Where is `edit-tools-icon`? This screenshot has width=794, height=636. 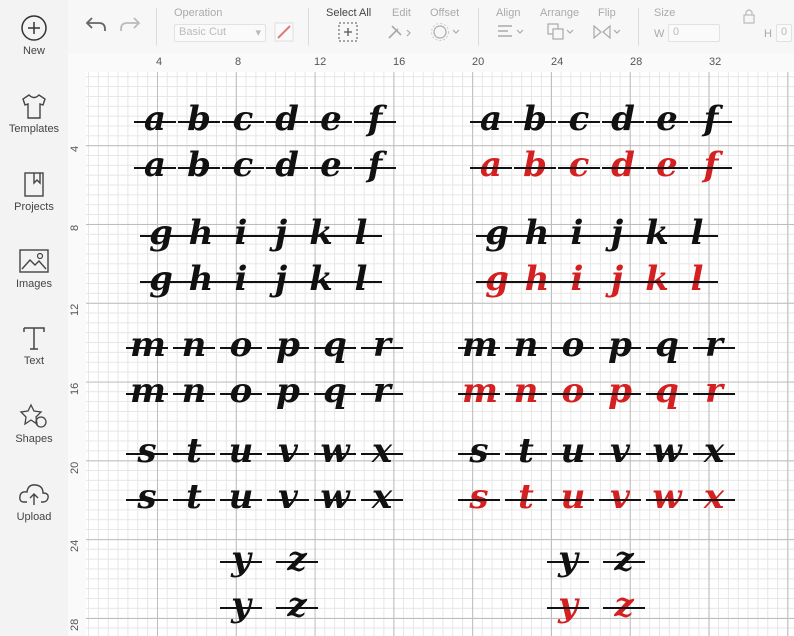
edit-tools-icon is located at coordinates (400, 32).